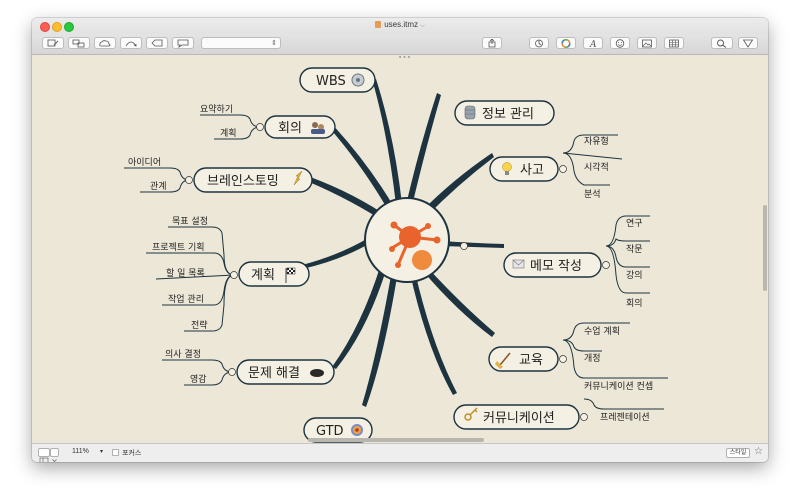 This screenshot has height=500, width=800. Describe the element at coordinates (337, 80) in the screenshot. I see `topic-wbs: WBS` at that location.